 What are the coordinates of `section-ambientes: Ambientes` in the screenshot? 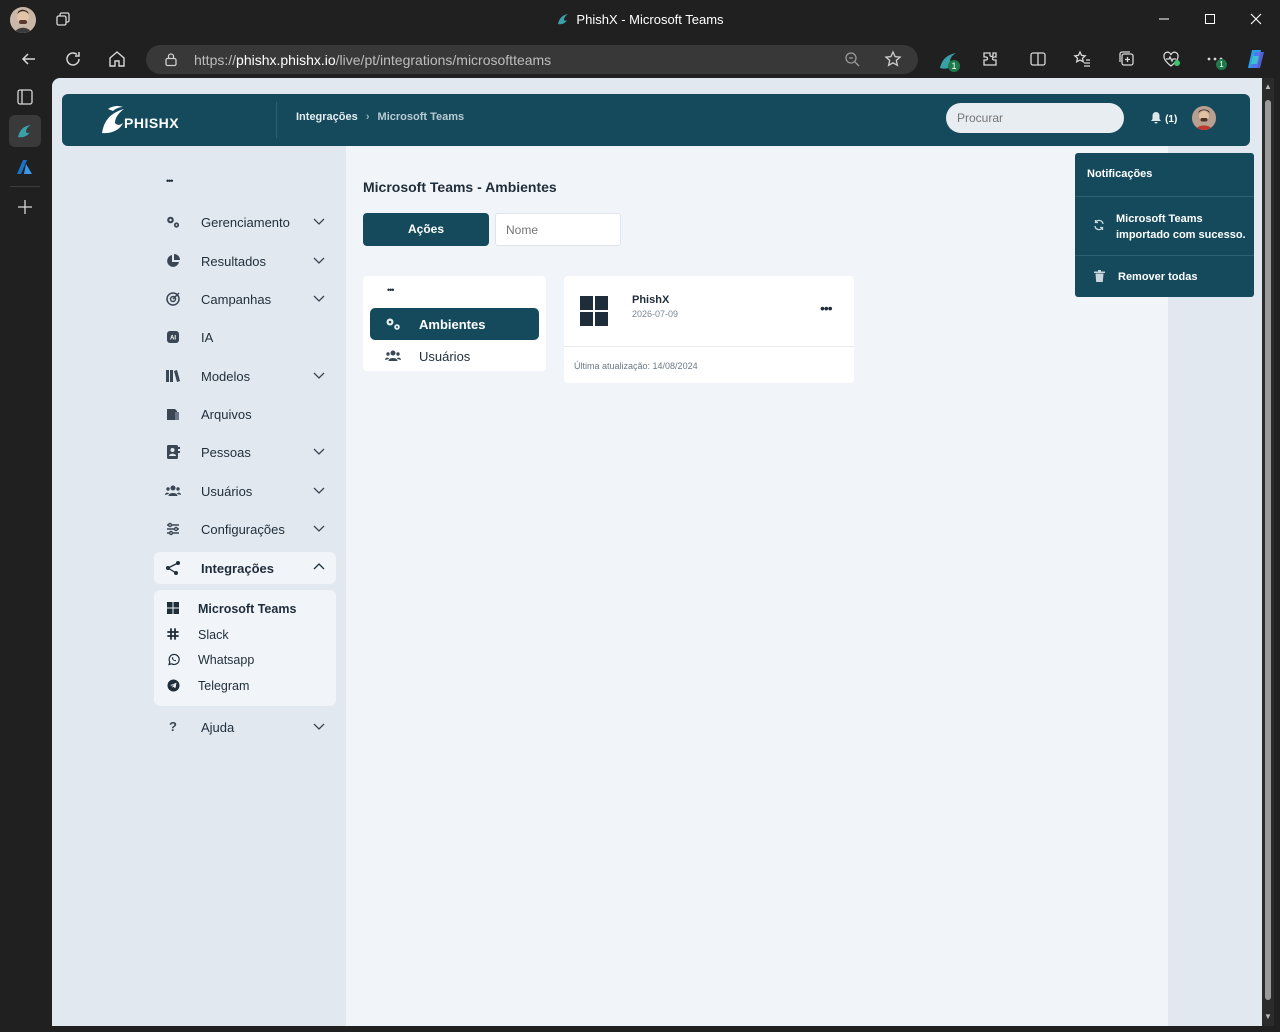 It's located at (454, 324).